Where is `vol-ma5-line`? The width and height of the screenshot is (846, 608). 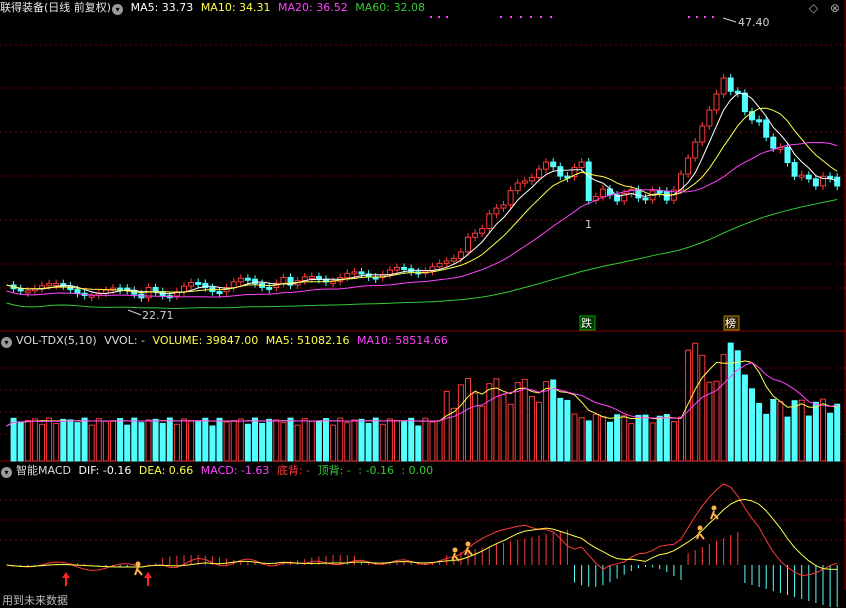
vol-ma5-line is located at coordinates (422, 393).